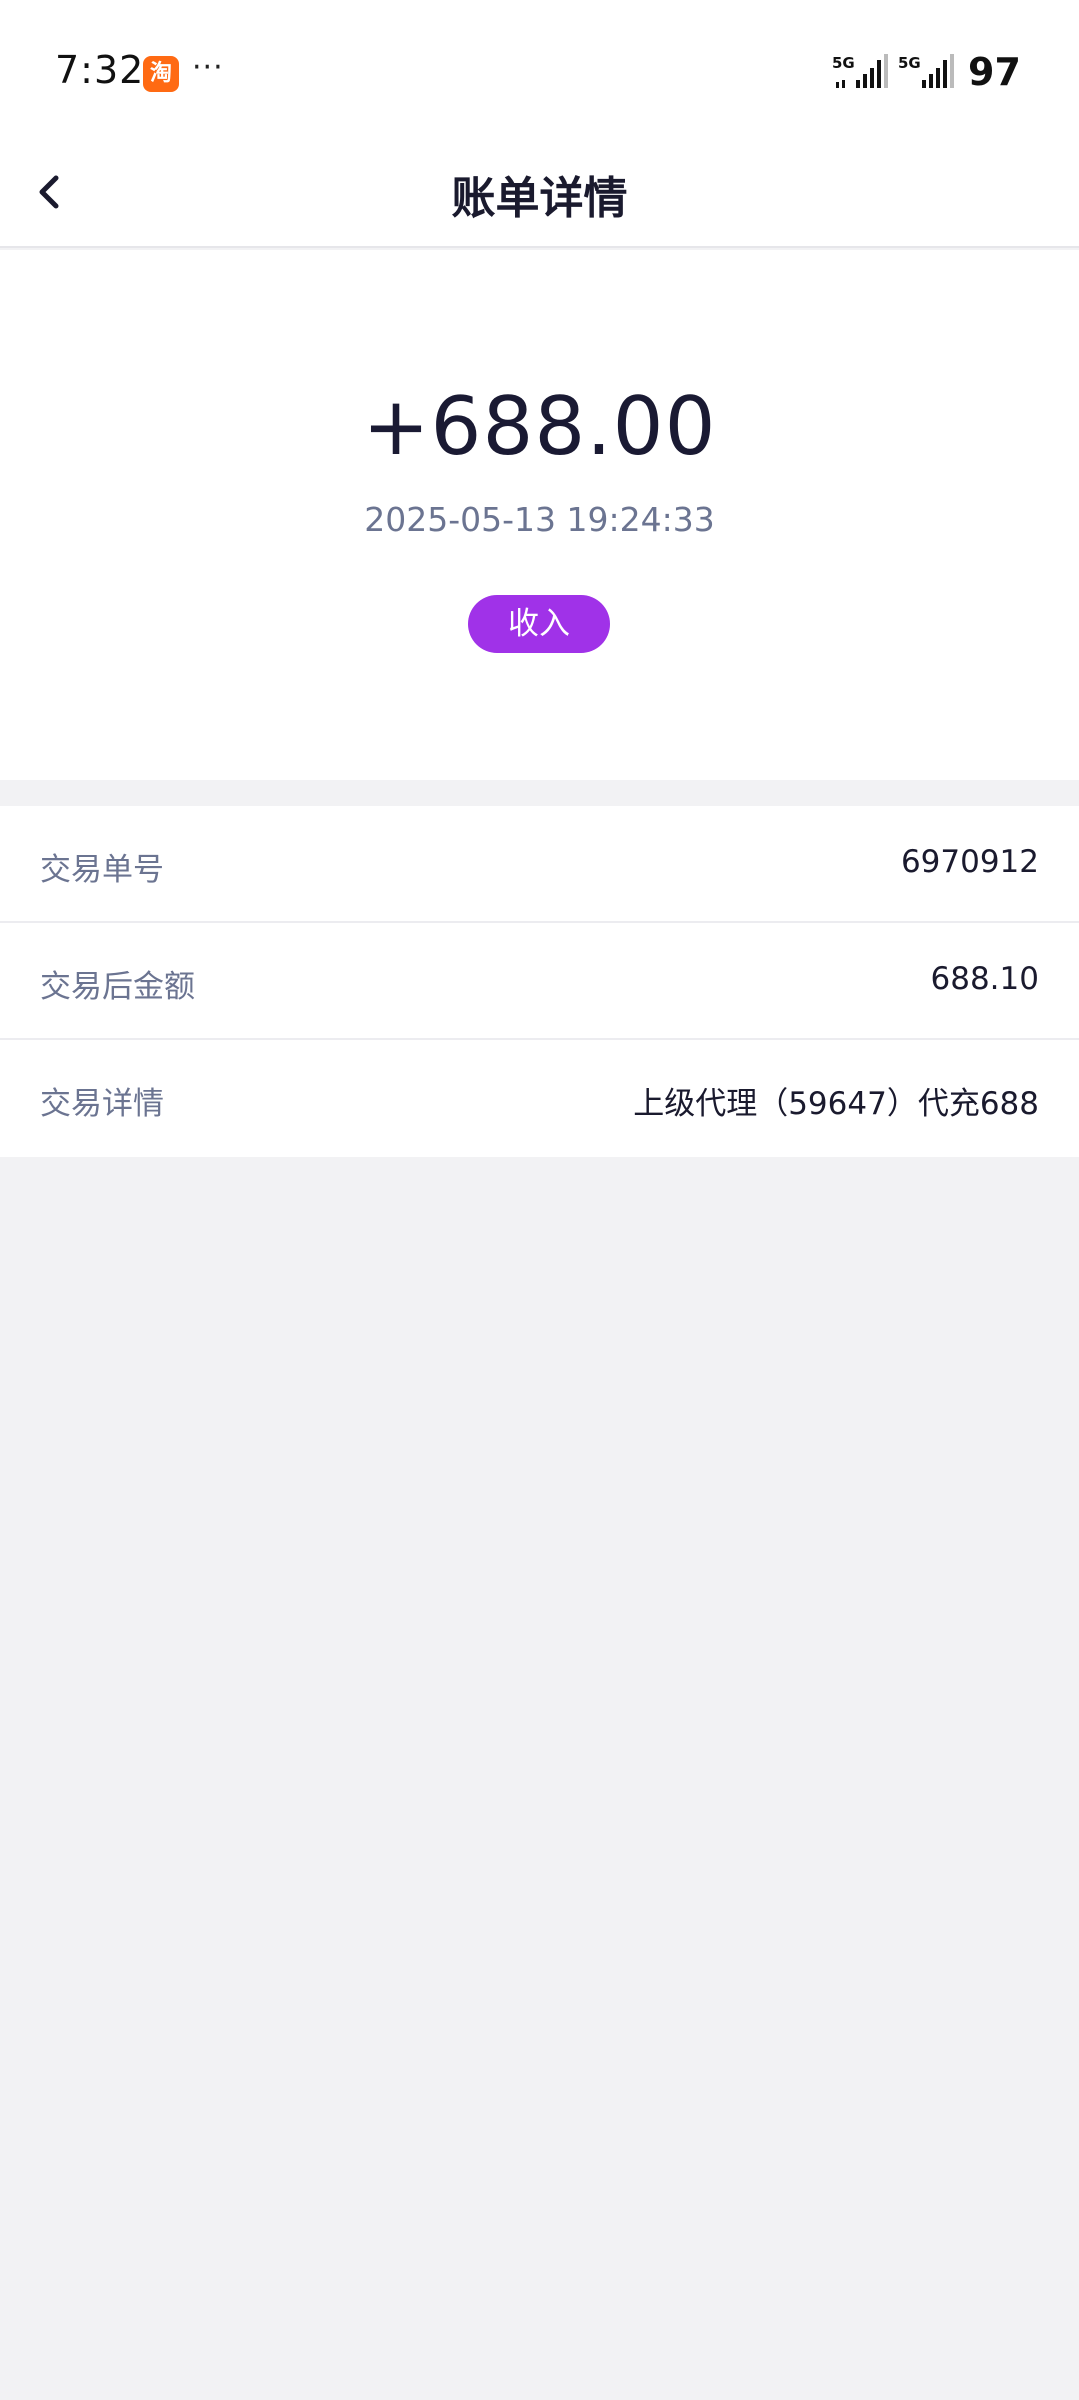 Image resolution: width=1079 pixels, height=2400 pixels. Describe the element at coordinates (539, 198) in the screenshot. I see `page-title: 账单详情` at that location.